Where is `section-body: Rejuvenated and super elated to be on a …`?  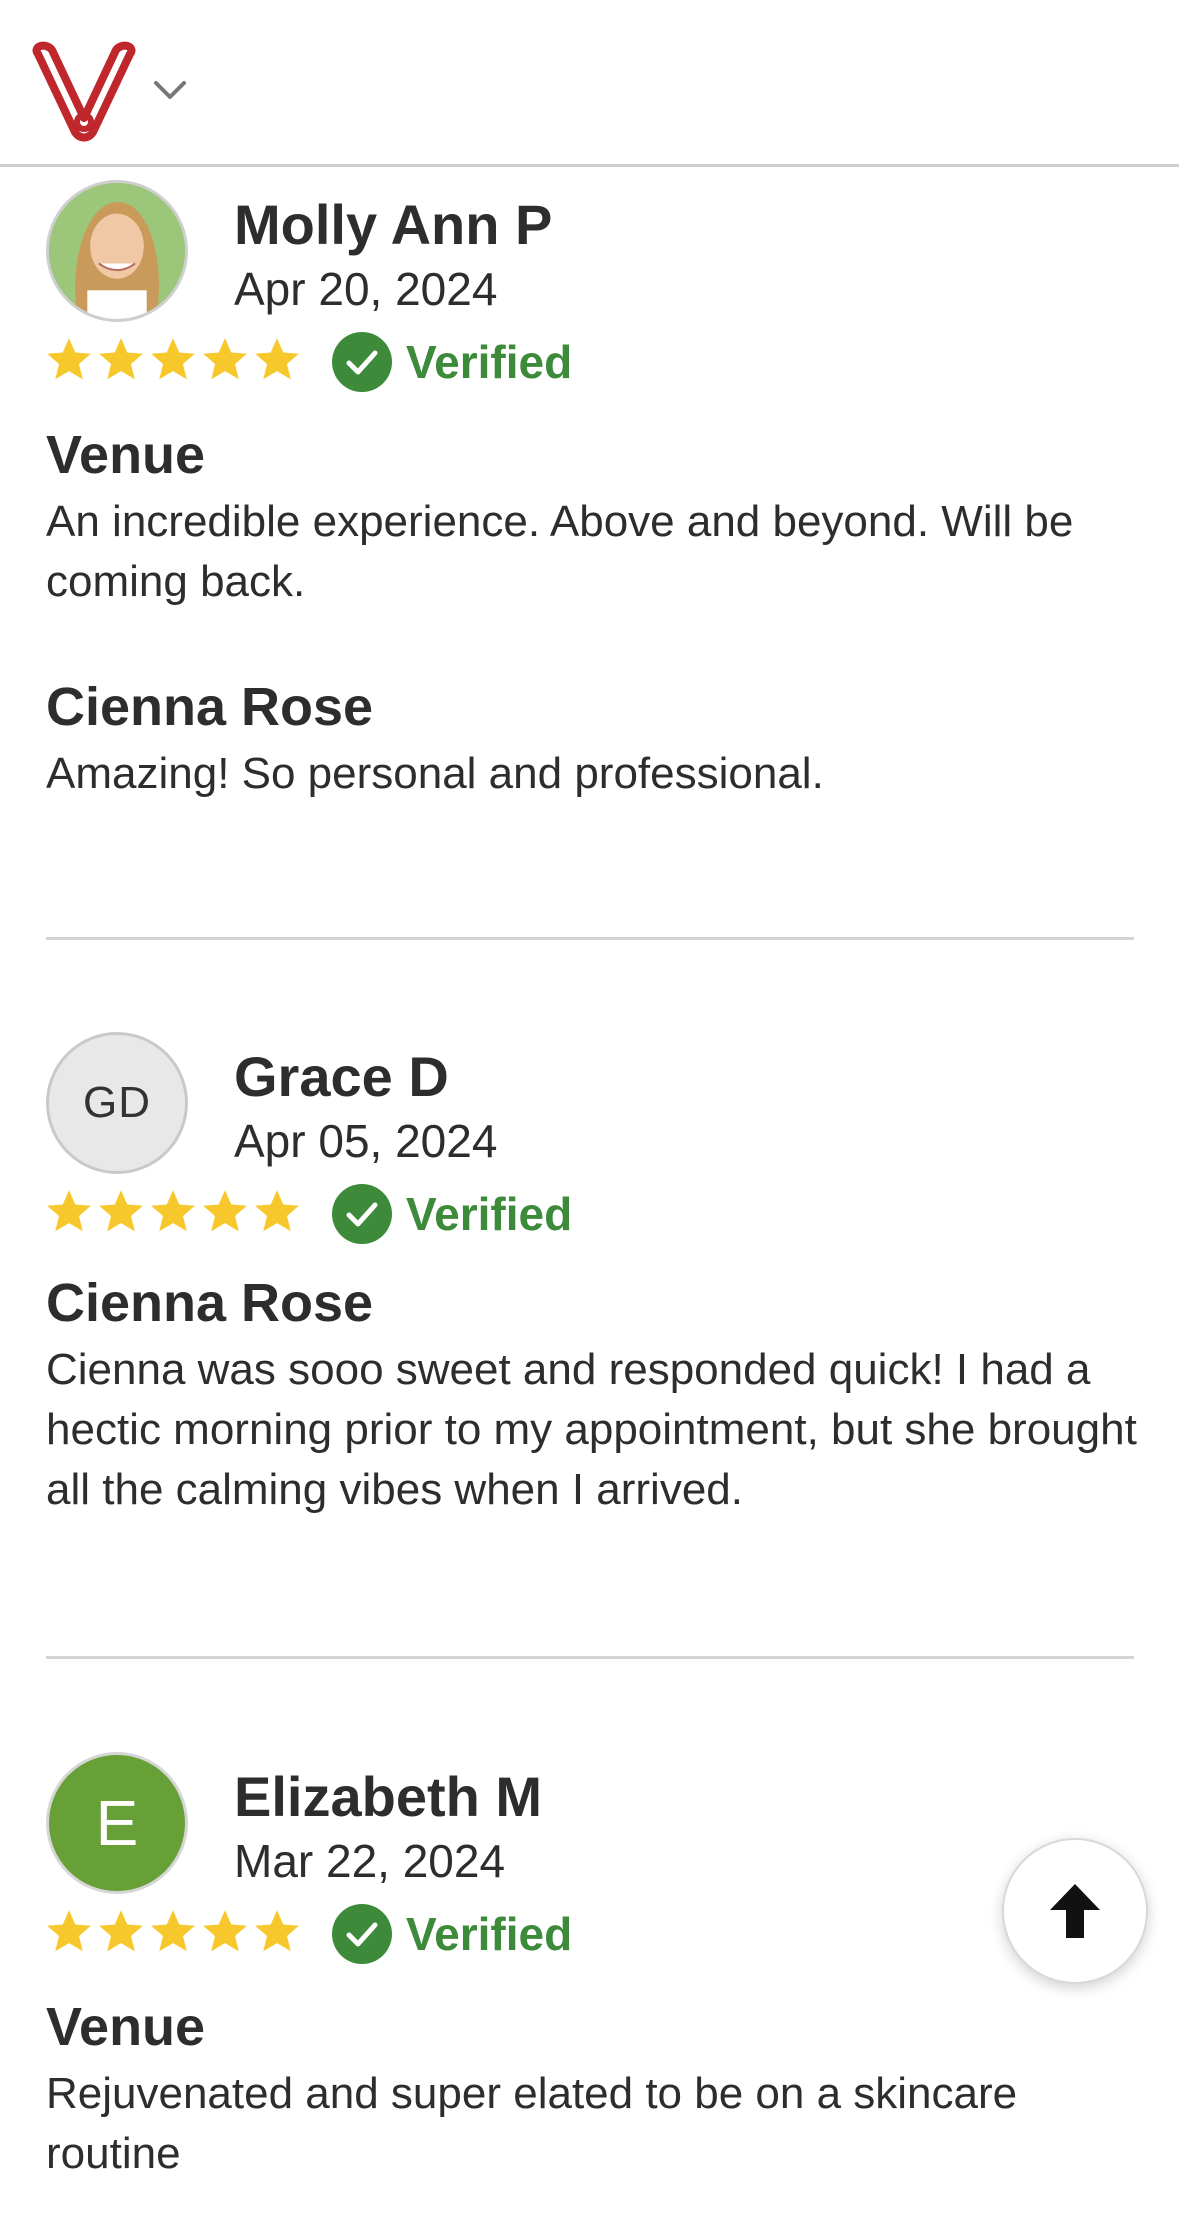
section-body: Rejuvenated and super elated to be on a … is located at coordinates (532, 2123).